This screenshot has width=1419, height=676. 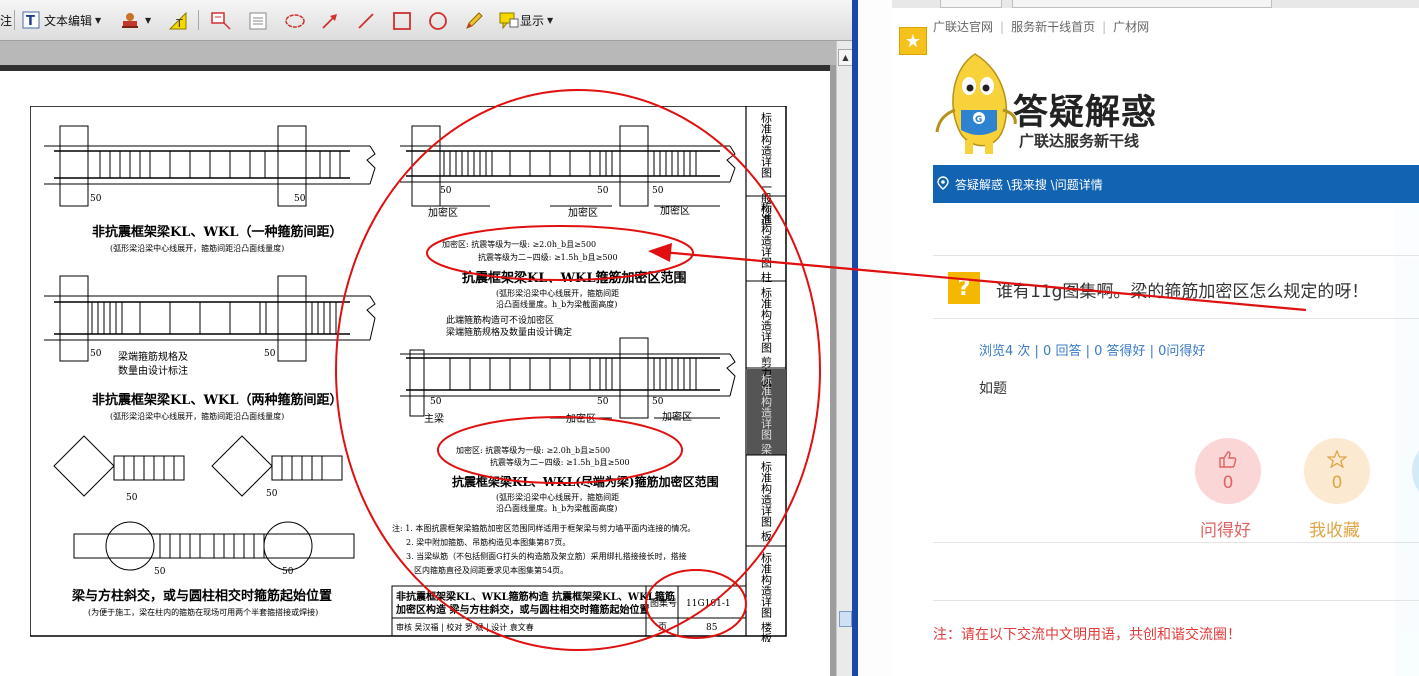 I want to click on location-pin-icon, so click(x=943, y=184).